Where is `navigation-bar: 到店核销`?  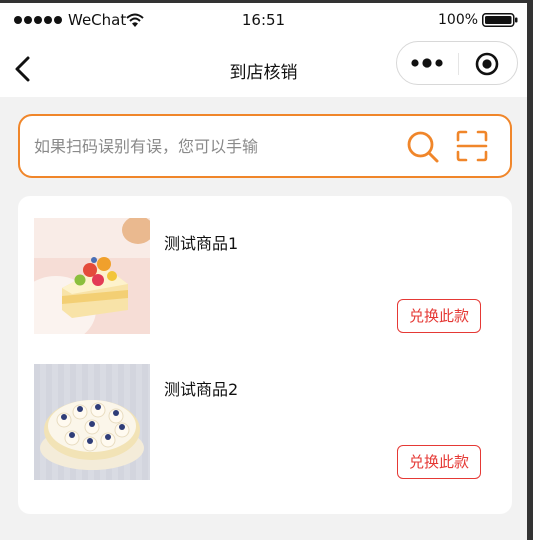 navigation-bar: 到店核销 is located at coordinates (263, 69).